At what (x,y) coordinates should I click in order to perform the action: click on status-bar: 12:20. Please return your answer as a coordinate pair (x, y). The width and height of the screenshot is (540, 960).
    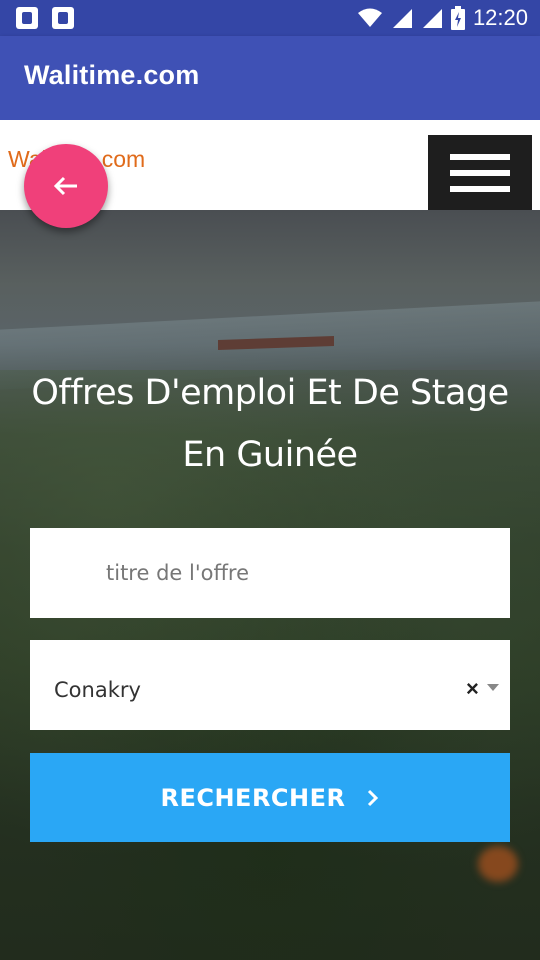
    Looking at the image, I should click on (270, 18).